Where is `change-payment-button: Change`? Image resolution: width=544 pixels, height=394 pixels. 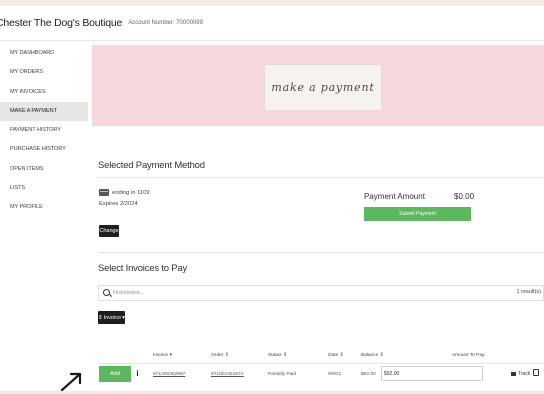
change-payment-button: Change is located at coordinates (109, 231).